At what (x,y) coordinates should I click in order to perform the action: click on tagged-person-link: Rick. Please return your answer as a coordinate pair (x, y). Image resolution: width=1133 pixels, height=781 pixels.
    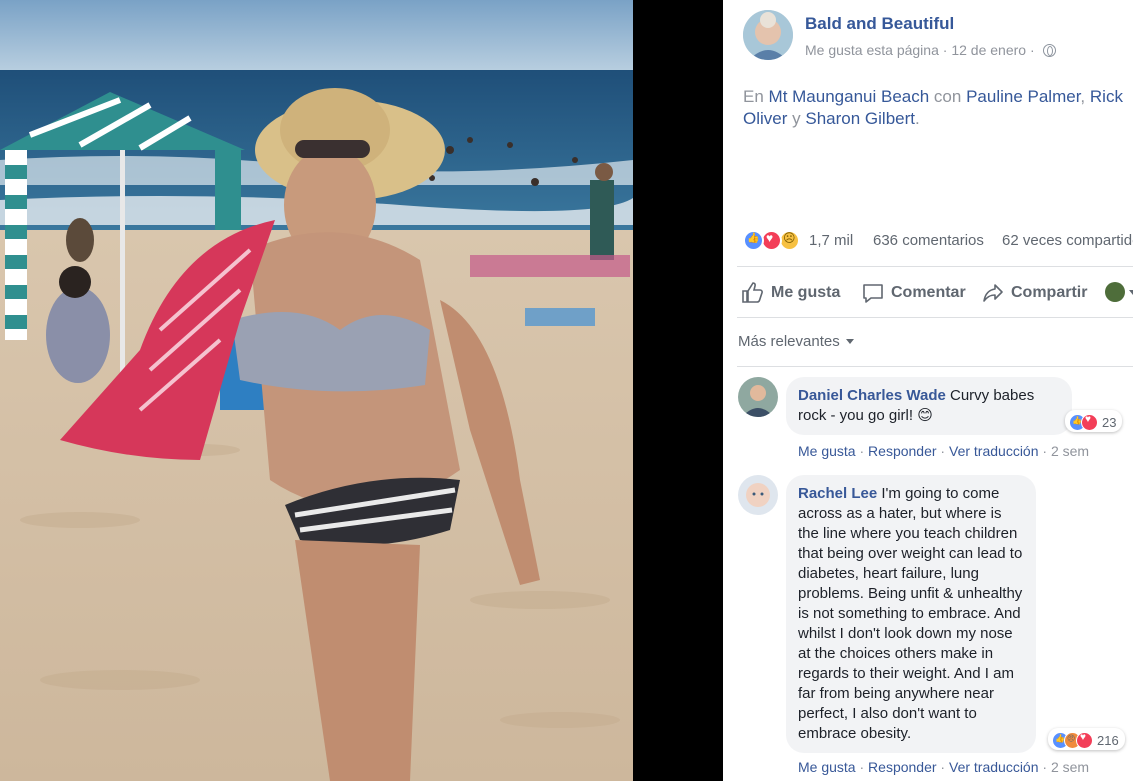
    Looking at the image, I should click on (1106, 96).